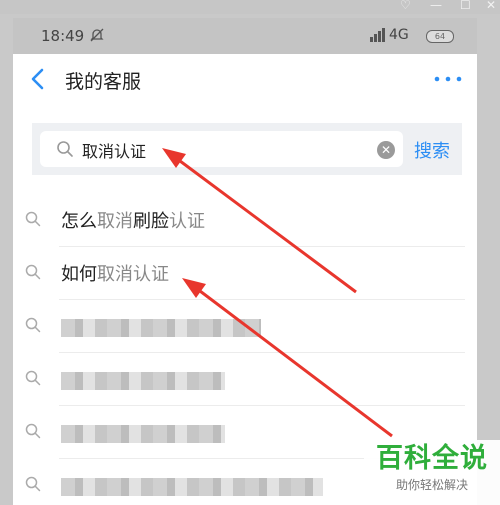  Describe the element at coordinates (245, 273) in the screenshot. I see `list-item: 如何取消认证` at that location.